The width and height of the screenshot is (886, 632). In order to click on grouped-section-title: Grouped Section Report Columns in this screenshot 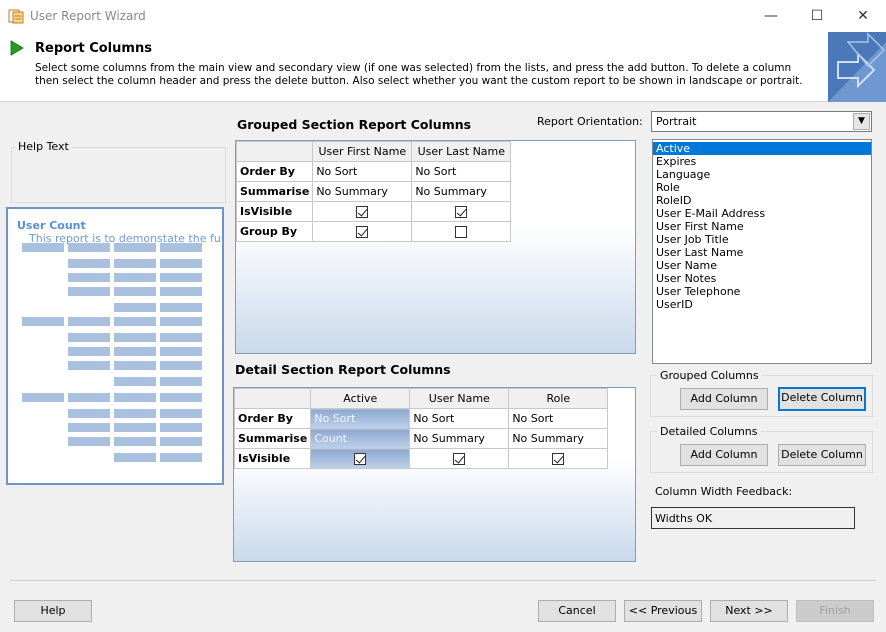, I will do `click(354, 124)`.